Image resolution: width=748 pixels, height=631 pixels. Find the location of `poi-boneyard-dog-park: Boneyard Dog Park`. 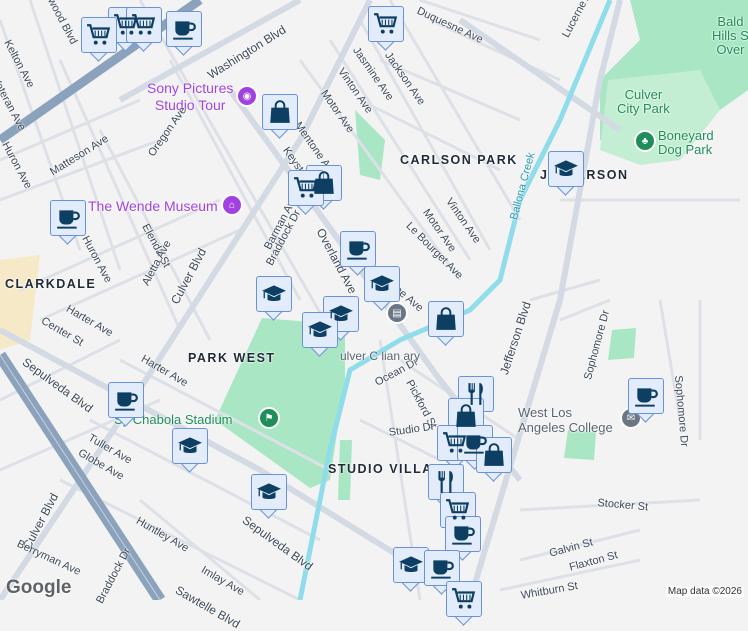

poi-boneyard-dog-park: Boneyard Dog Park is located at coordinates (686, 143).